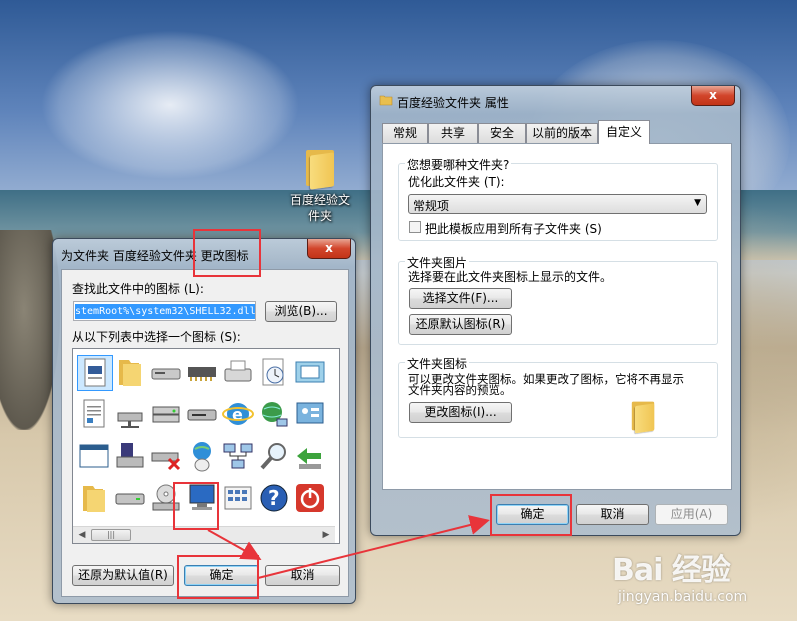  What do you see at coordinates (437, 363) in the screenshot?
I see `group-title: 文件夹图标` at bounding box center [437, 363].